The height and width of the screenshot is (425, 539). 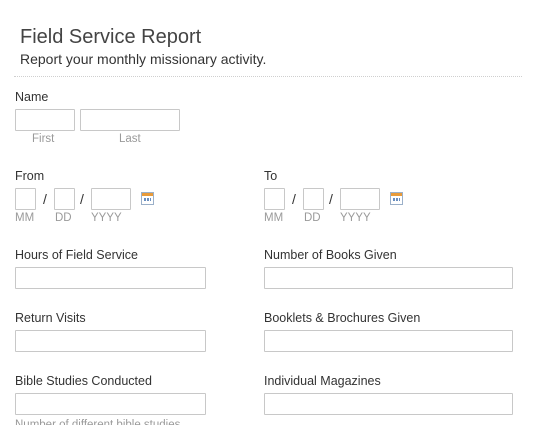 I want to click on from-label: From, so click(x=30, y=176).